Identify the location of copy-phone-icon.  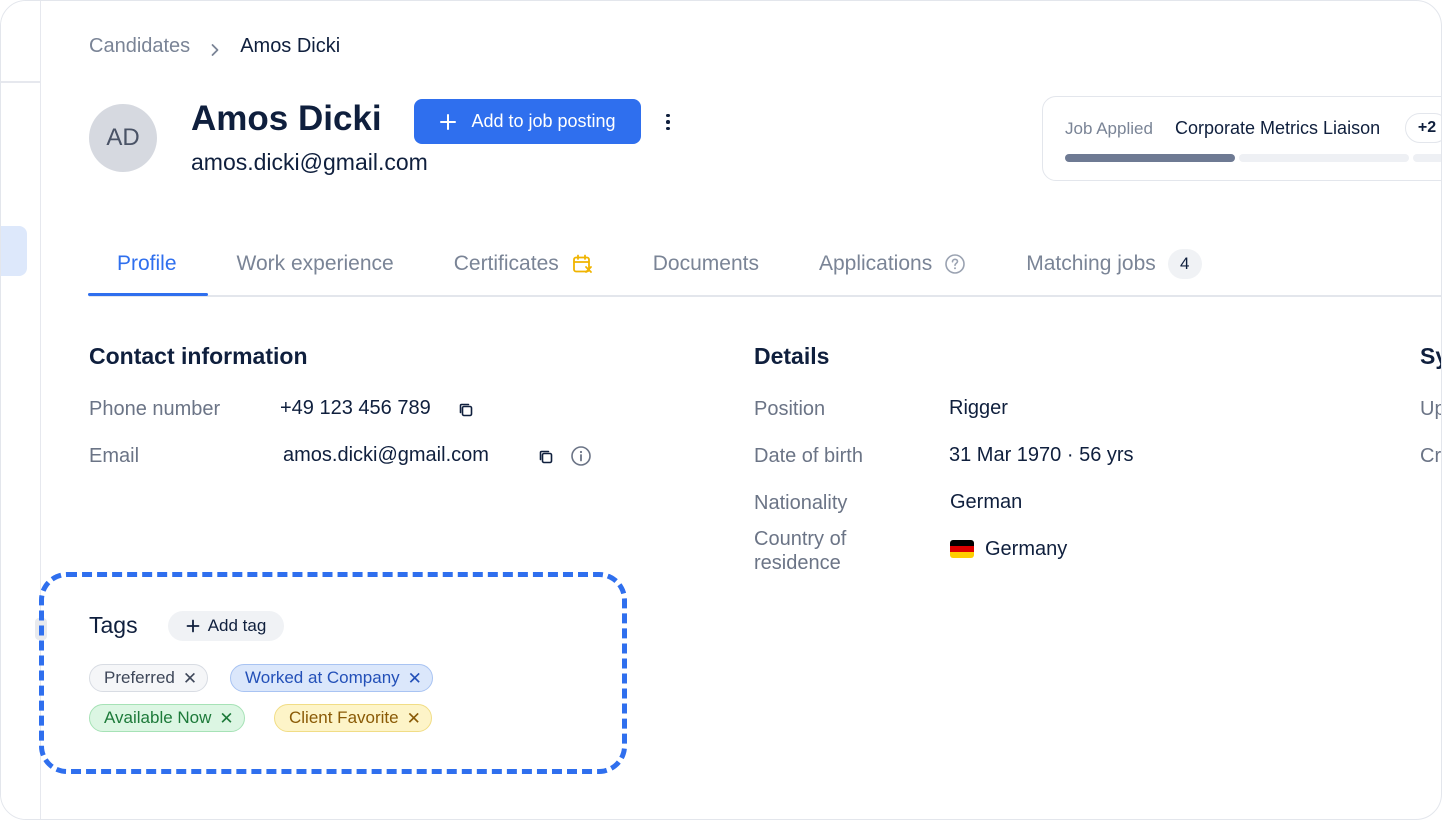
(466, 410).